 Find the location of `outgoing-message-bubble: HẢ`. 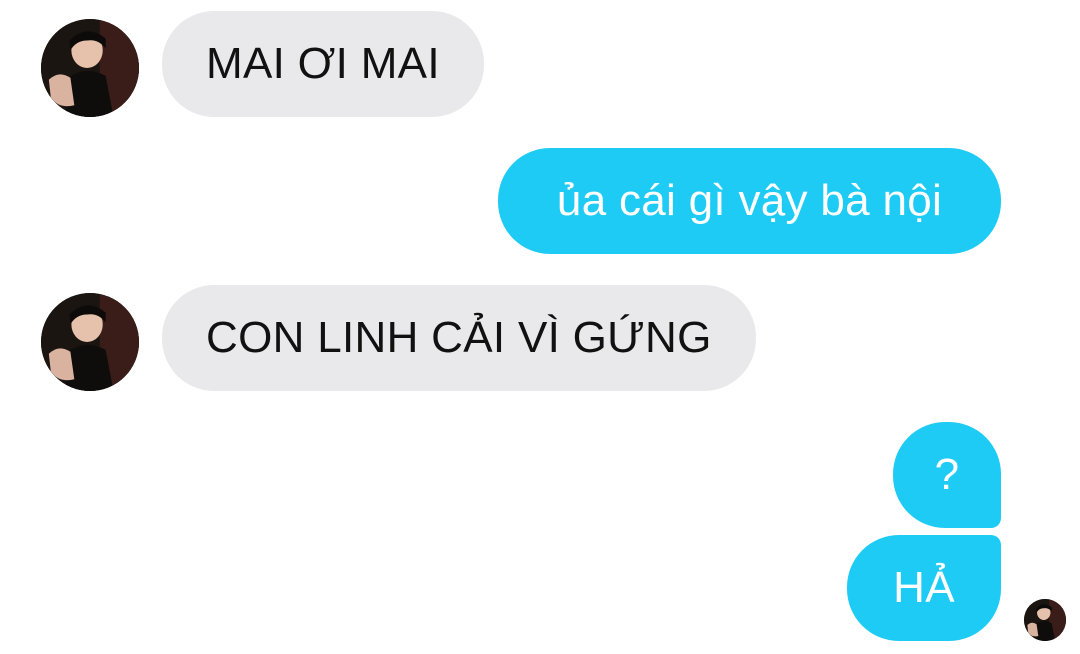

outgoing-message-bubble: HẢ is located at coordinates (924, 588).